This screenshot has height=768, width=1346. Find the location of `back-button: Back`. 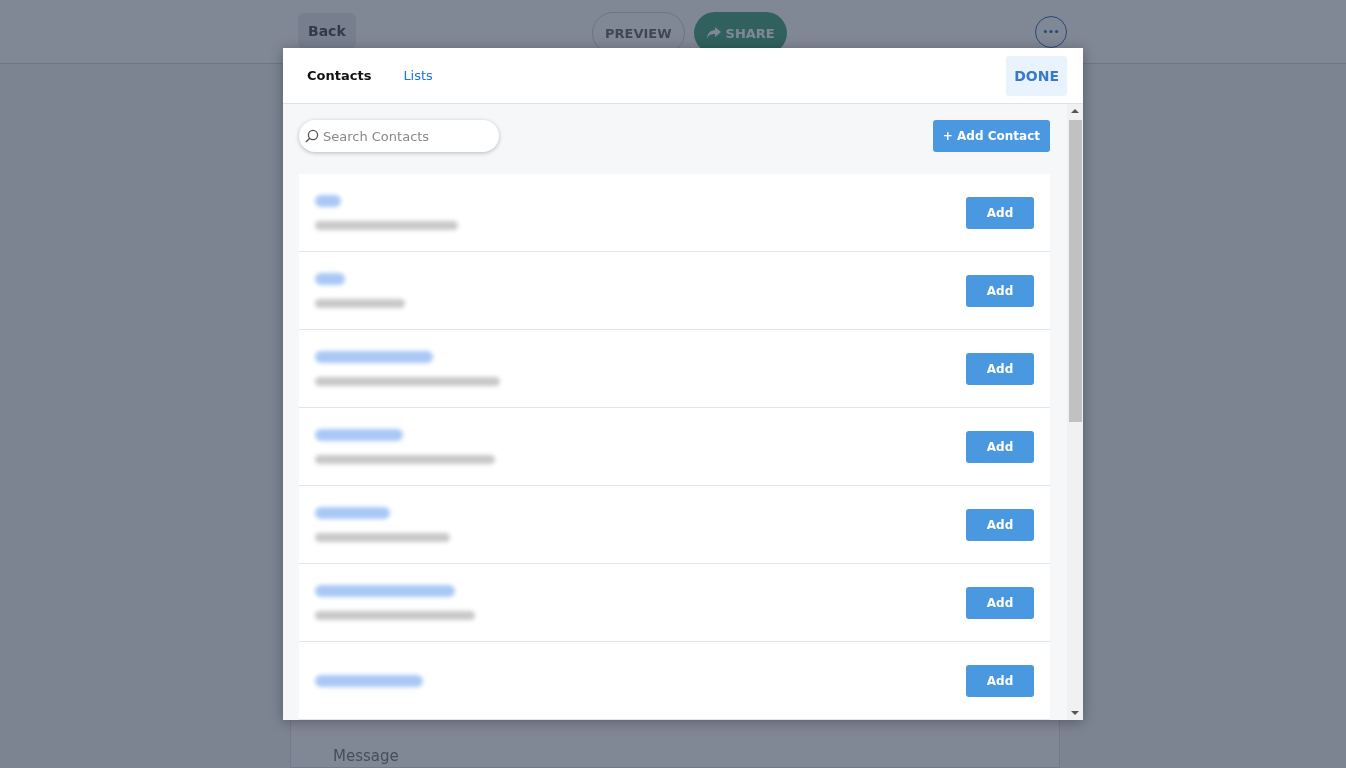

back-button: Back is located at coordinates (327, 30).